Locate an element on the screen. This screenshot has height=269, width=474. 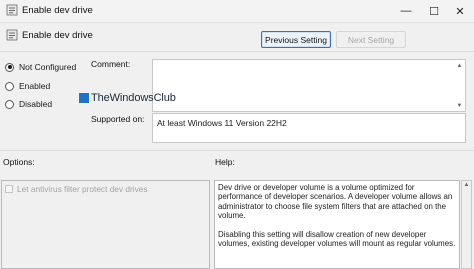
watermark-logo is located at coordinates (84, 98).